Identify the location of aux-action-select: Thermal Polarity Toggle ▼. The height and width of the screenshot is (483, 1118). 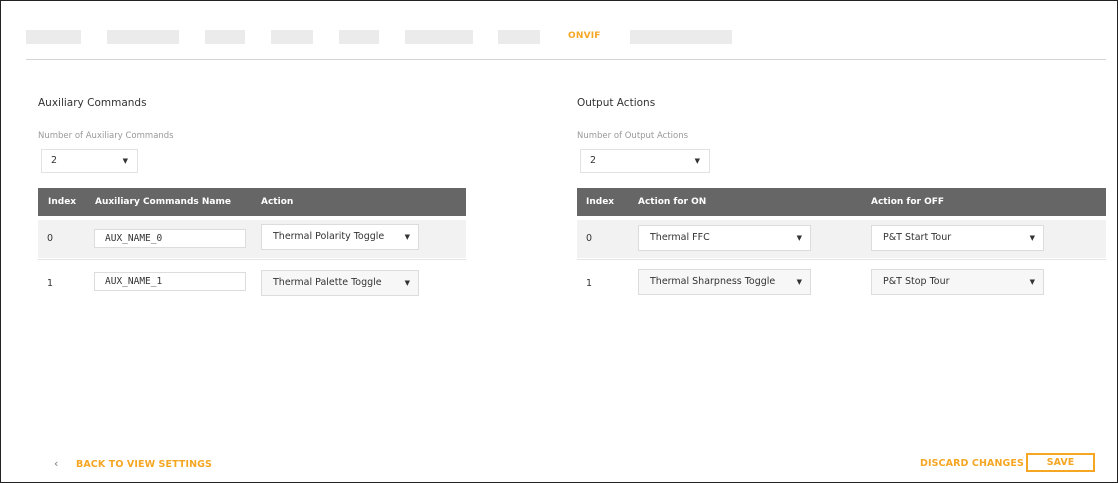
(340, 237).